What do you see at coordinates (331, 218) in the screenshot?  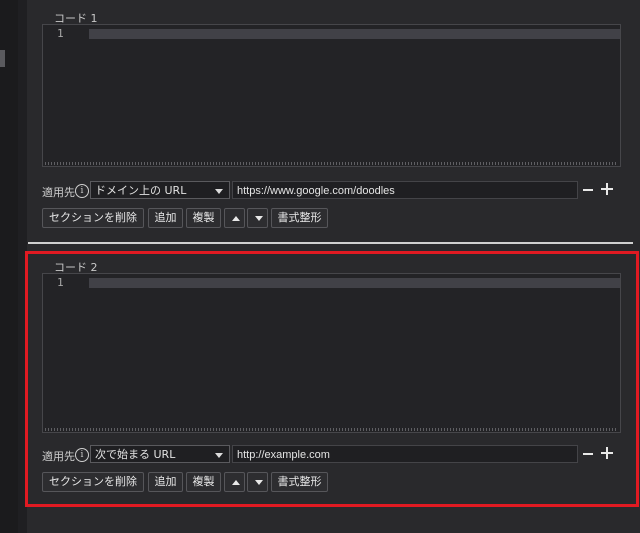 I see `button-row-1: セクションを削除 追加 複製 書式整形` at bounding box center [331, 218].